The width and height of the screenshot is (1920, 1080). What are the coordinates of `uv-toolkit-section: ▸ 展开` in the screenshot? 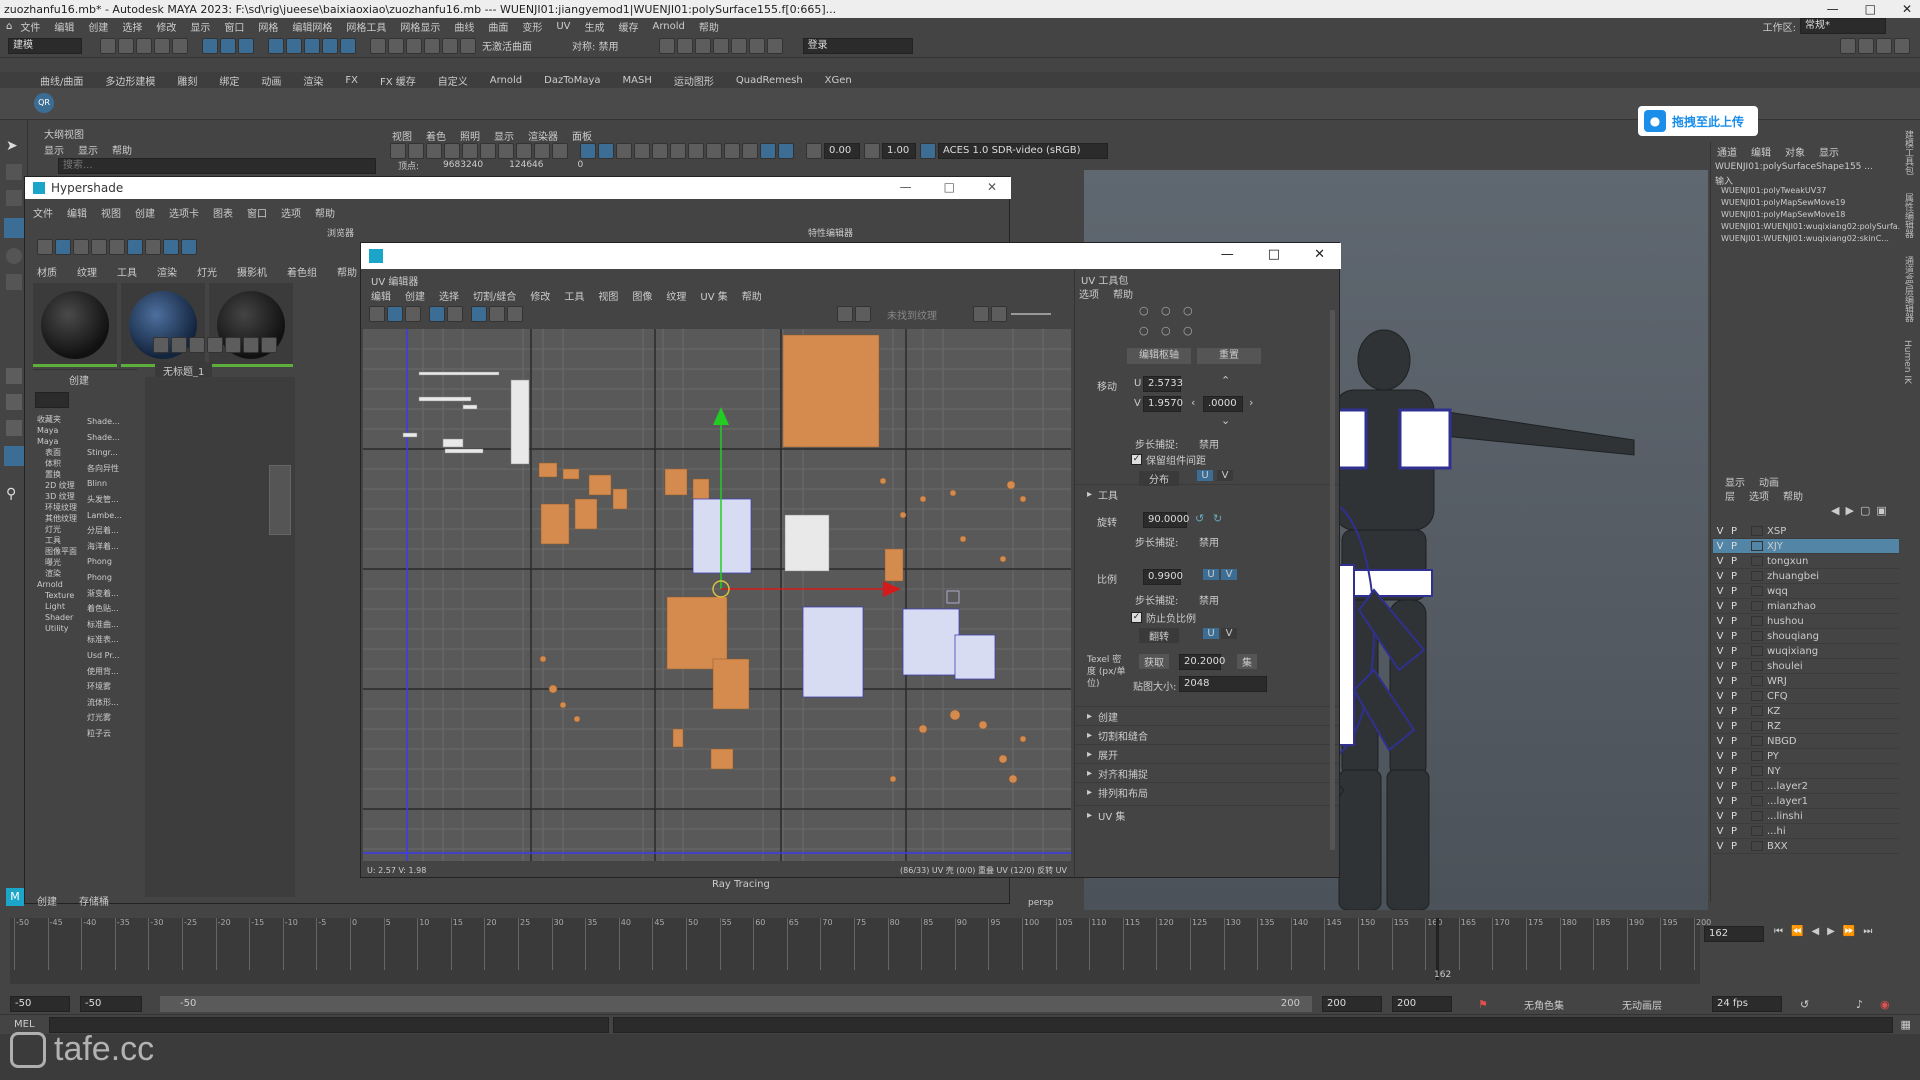 It's located at (1207, 753).